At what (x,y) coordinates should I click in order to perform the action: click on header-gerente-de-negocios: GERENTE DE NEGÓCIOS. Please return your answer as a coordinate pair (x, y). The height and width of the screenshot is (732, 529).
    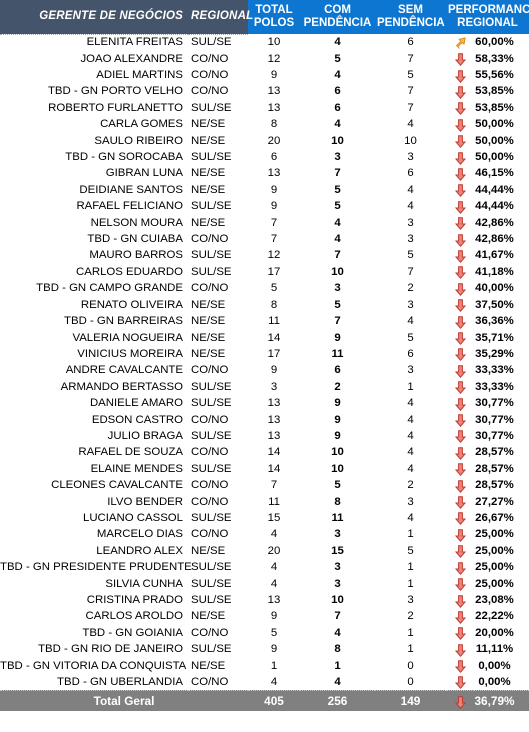
    Looking at the image, I should click on (94, 17).